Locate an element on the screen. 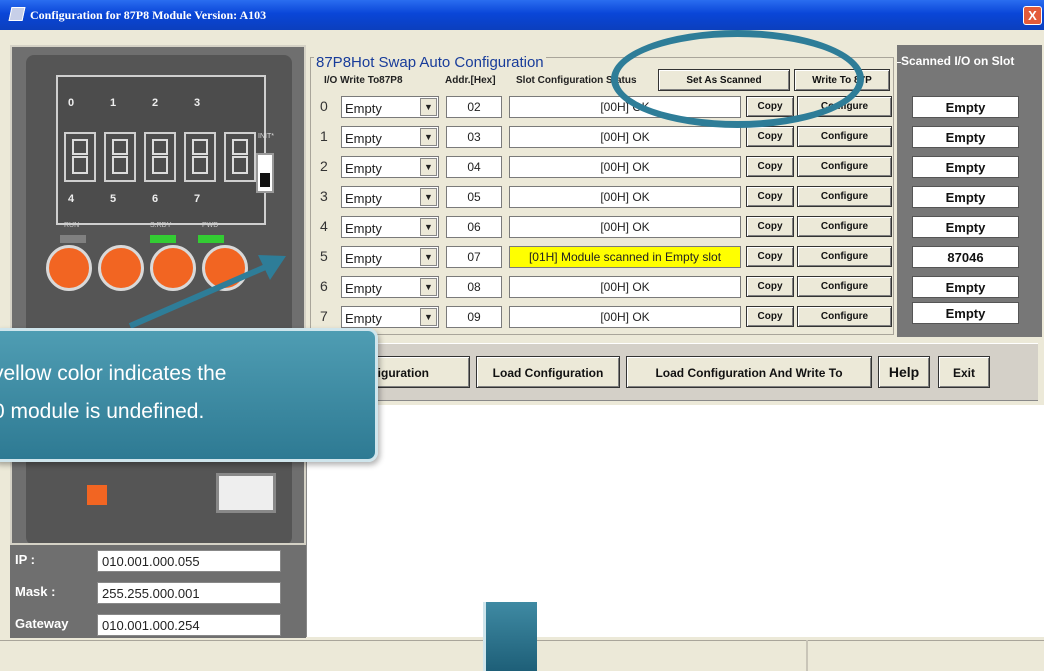  decorative-bar is located at coordinates (510, 636).